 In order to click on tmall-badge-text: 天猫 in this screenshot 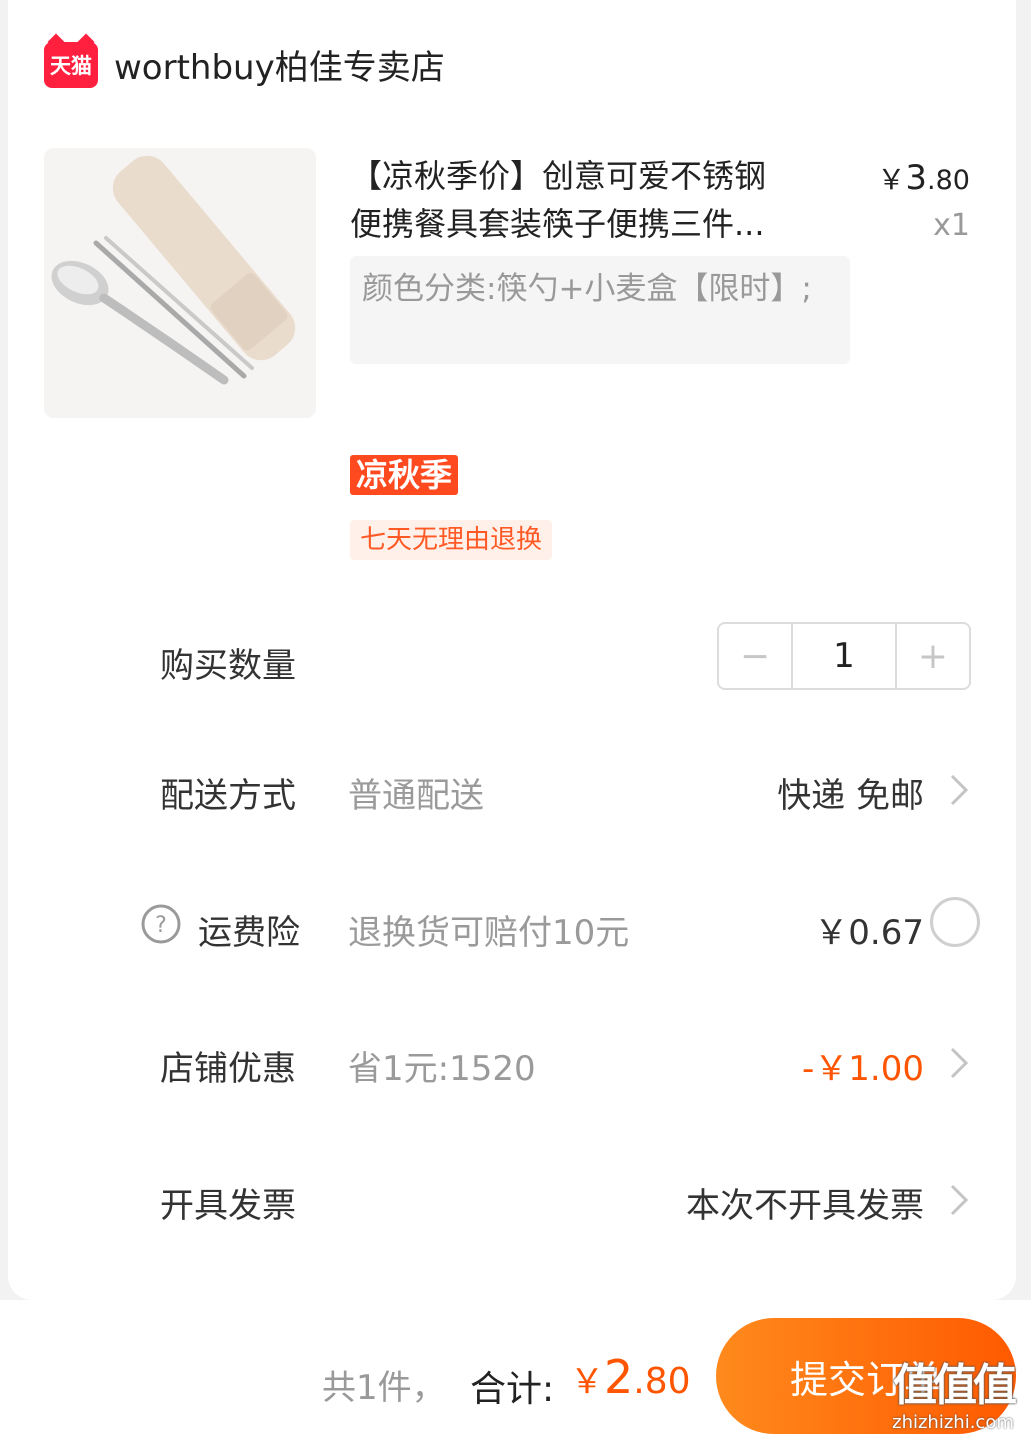, I will do `click(71, 65)`.